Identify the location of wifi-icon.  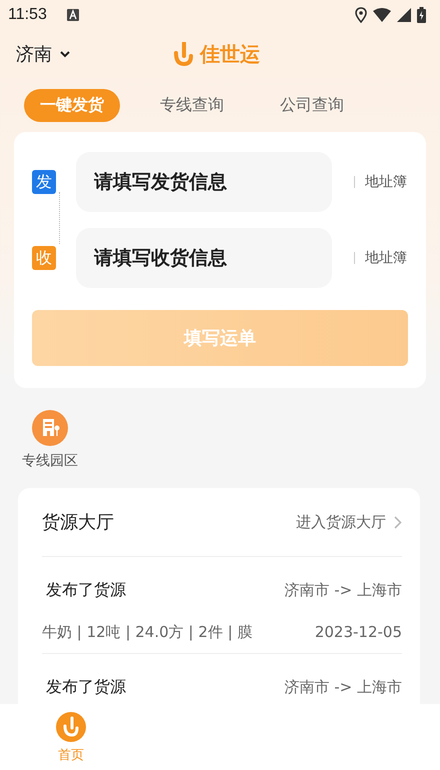
(382, 15).